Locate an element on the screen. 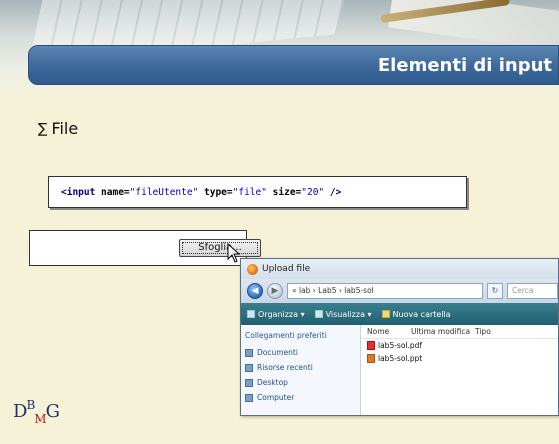 The image size is (559, 444). computer-icon is located at coordinates (249, 397).